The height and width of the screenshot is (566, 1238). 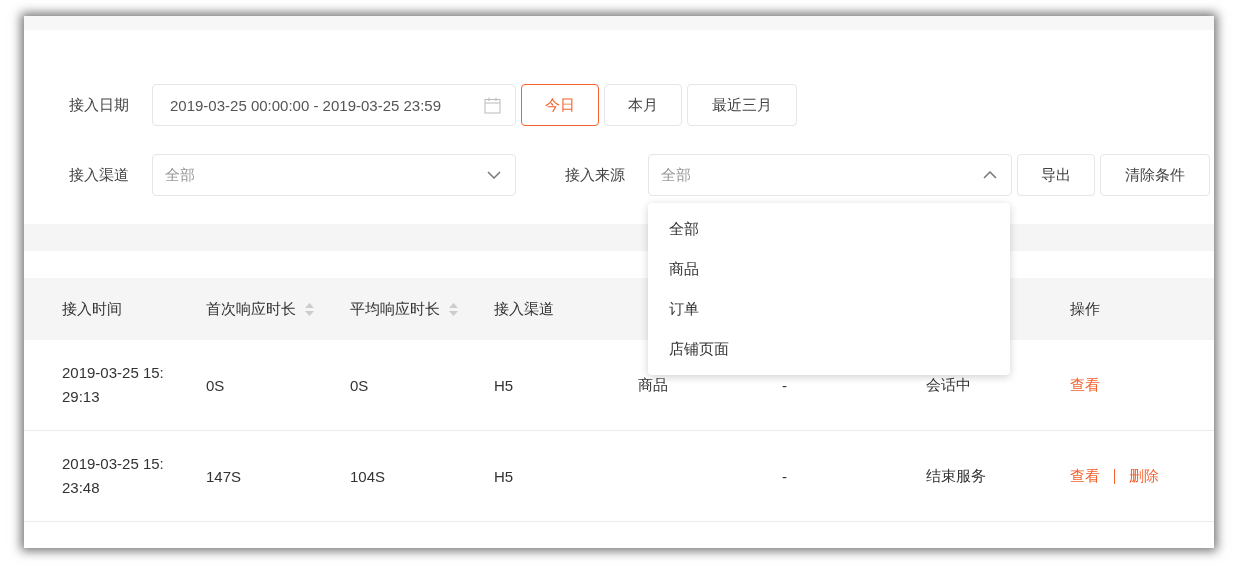 I want to click on table-cell-text: 2019-03-25 15:23:48, so click(x=113, y=476).